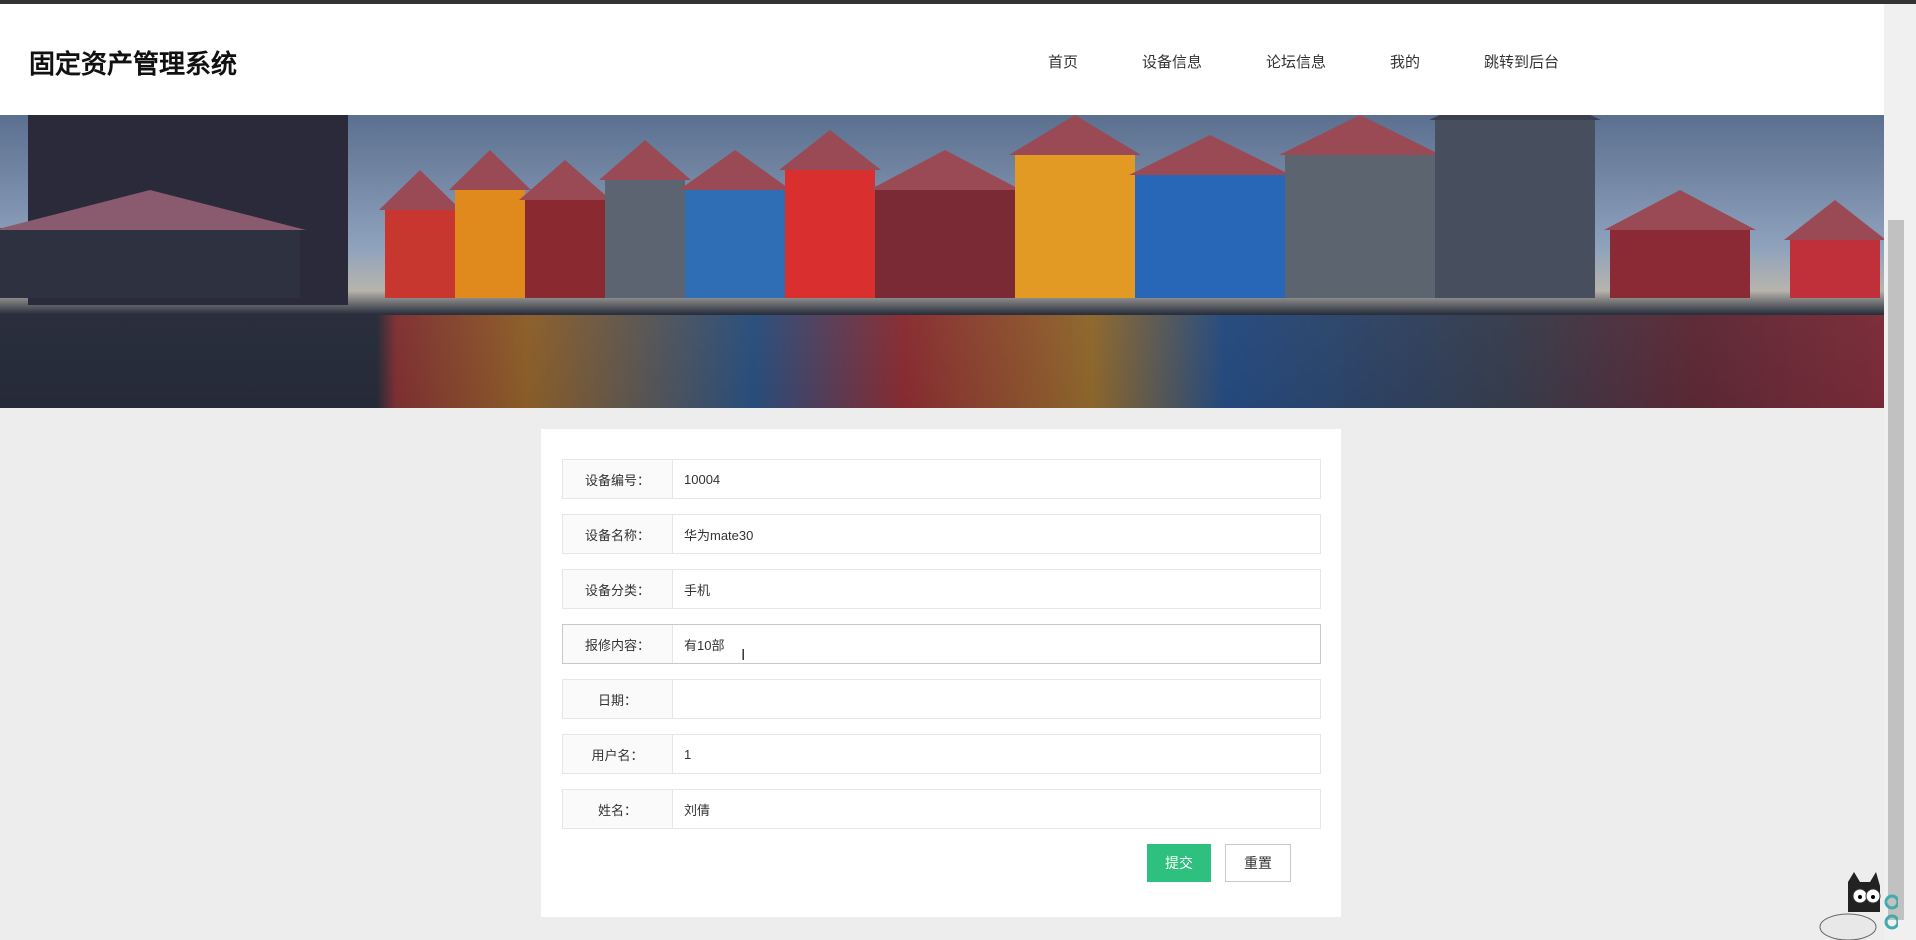 This screenshot has height=940, width=1916. I want to click on scrollbar-thumb, so click(1896, 570).